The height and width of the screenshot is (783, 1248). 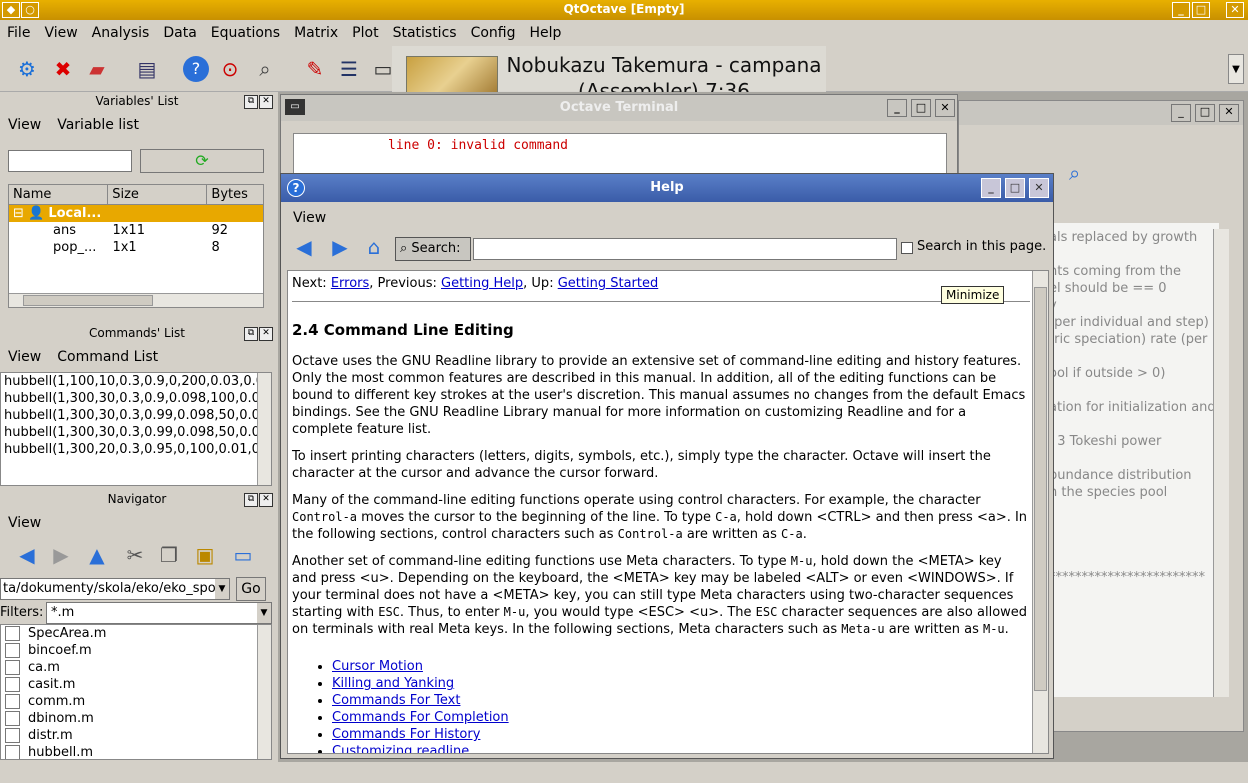 What do you see at coordinates (316, 33) in the screenshot?
I see `menu-matrix: Matrix` at bounding box center [316, 33].